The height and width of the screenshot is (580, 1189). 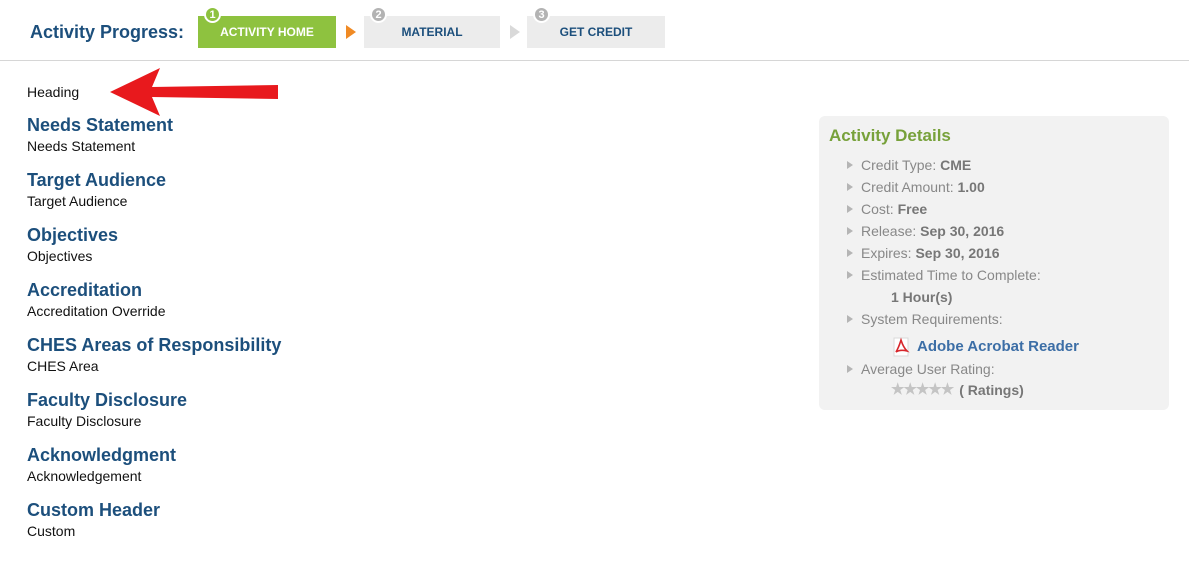 What do you see at coordinates (84, 476) in the screenshot?
I see `section-body: Acknowledgement` at bounding box center [84, 476].